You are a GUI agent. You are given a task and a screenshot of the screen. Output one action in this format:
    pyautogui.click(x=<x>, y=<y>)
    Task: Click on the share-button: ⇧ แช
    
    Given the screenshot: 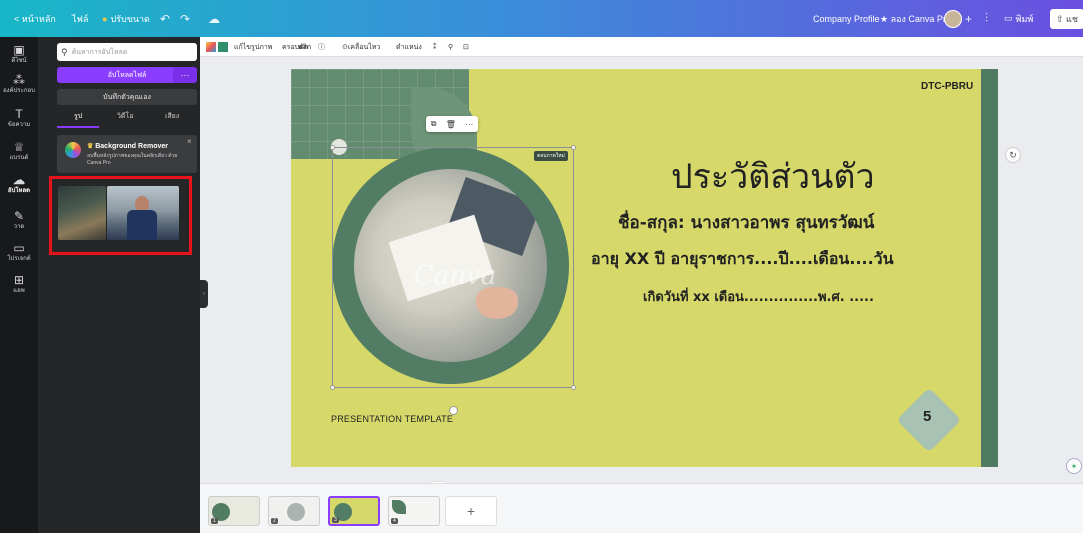 What is the action you would take?
    pyautogui.click(x=1066, y=18)
    